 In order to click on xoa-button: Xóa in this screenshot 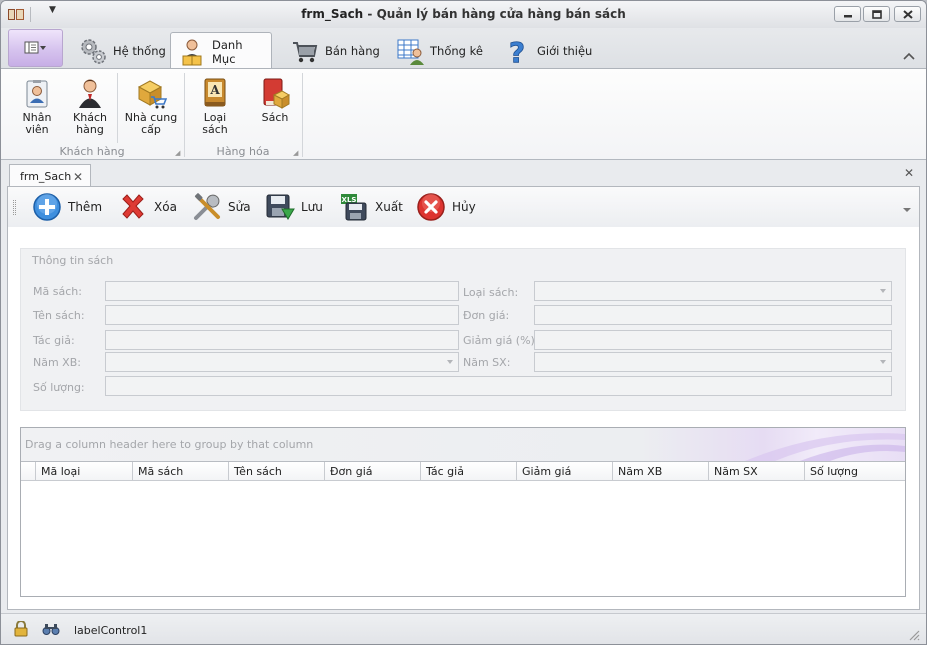, I will do `click(147, 207)`.